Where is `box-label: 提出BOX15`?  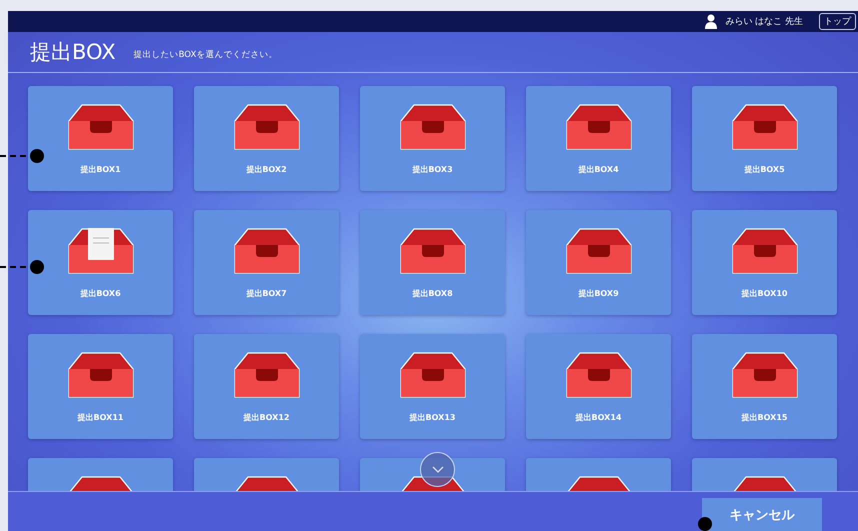 box-label: 提出BOX15 is located at coordinates (765, 417).